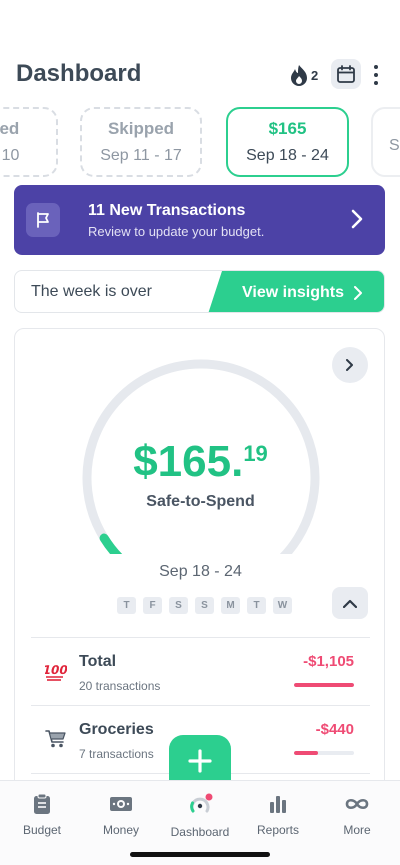 Image resolution: width=400 pixels, height=865 pixels. I want to click on collapse-button, so click(350, 603).